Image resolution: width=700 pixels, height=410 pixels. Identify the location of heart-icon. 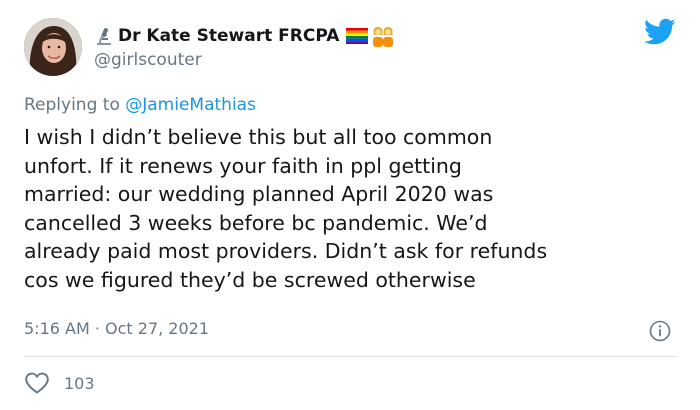
(37, 383).